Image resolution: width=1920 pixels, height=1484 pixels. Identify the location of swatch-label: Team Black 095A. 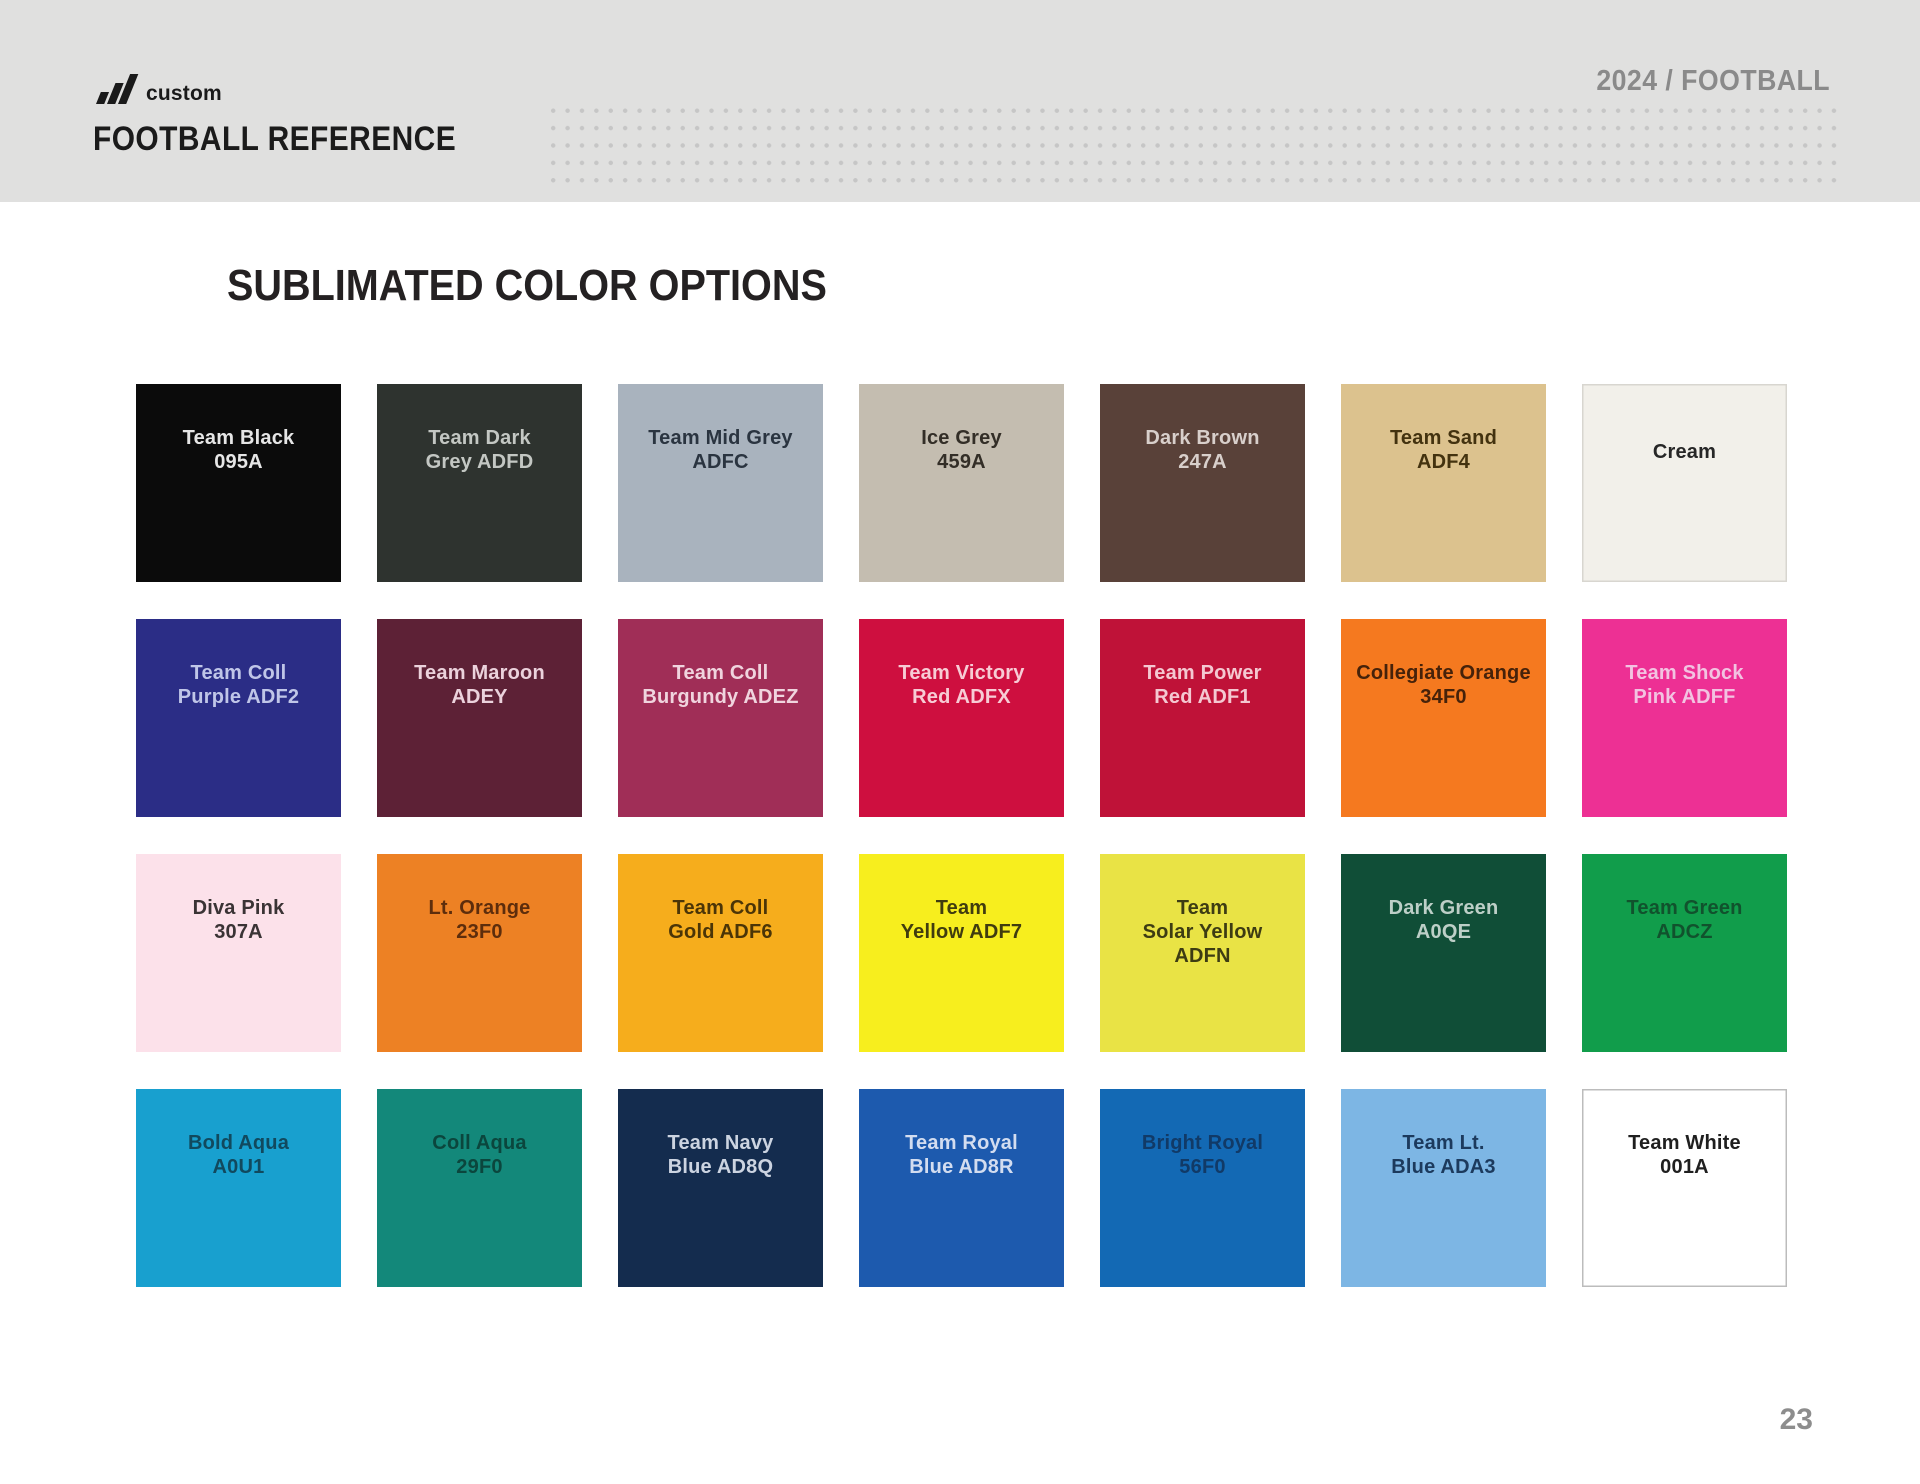
(238, 450).